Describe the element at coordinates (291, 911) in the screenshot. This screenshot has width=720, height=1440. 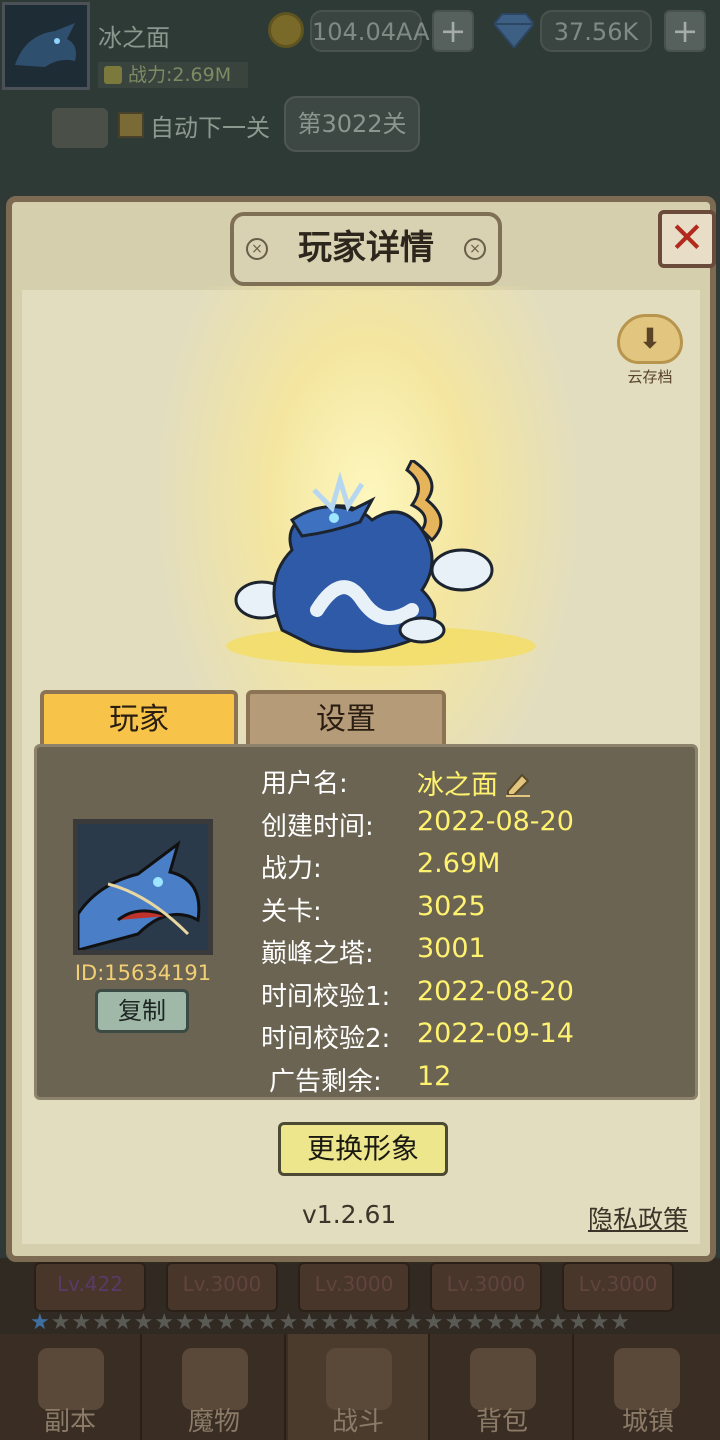
I see `info-label: 关卡:` at that location.